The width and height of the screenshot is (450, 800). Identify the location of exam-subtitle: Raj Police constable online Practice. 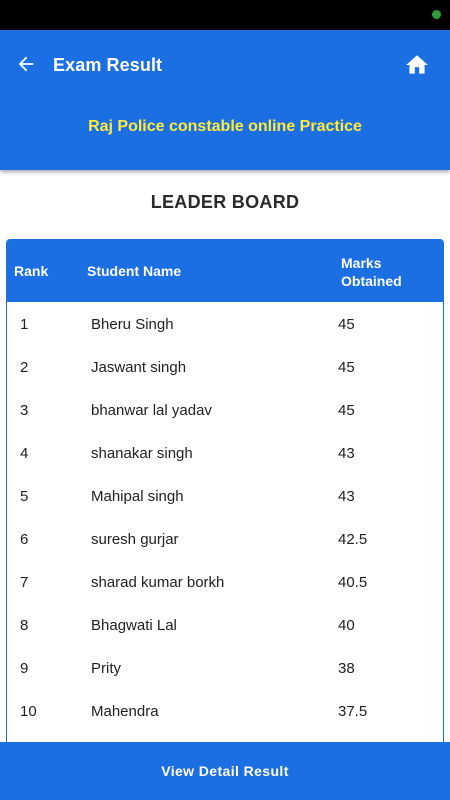
(225, 126).